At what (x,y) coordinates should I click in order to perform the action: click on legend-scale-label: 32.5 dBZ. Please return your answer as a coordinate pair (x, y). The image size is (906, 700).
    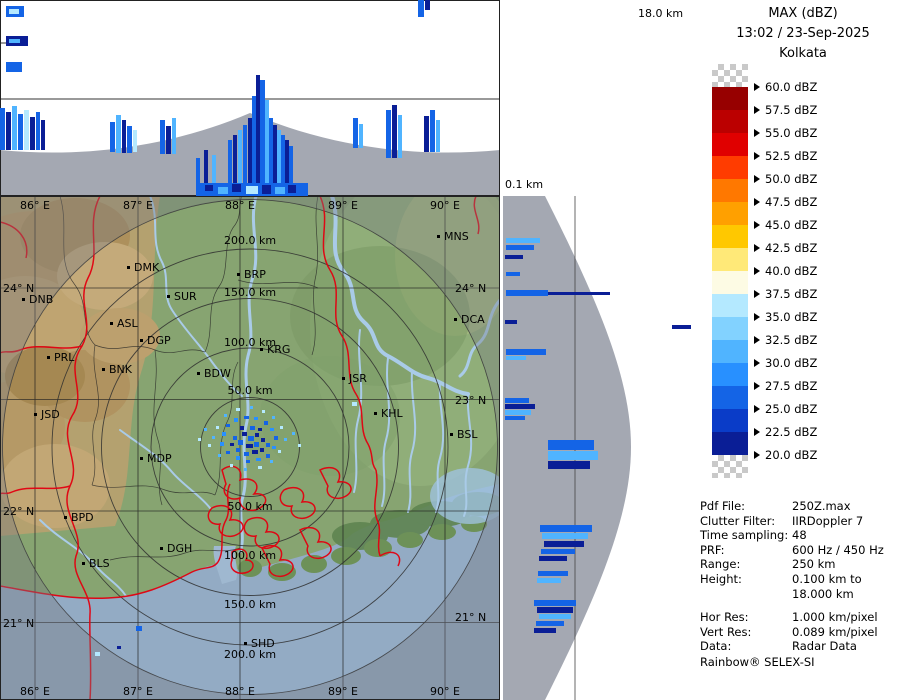
    Looking at the image, I should click on (785, 340).